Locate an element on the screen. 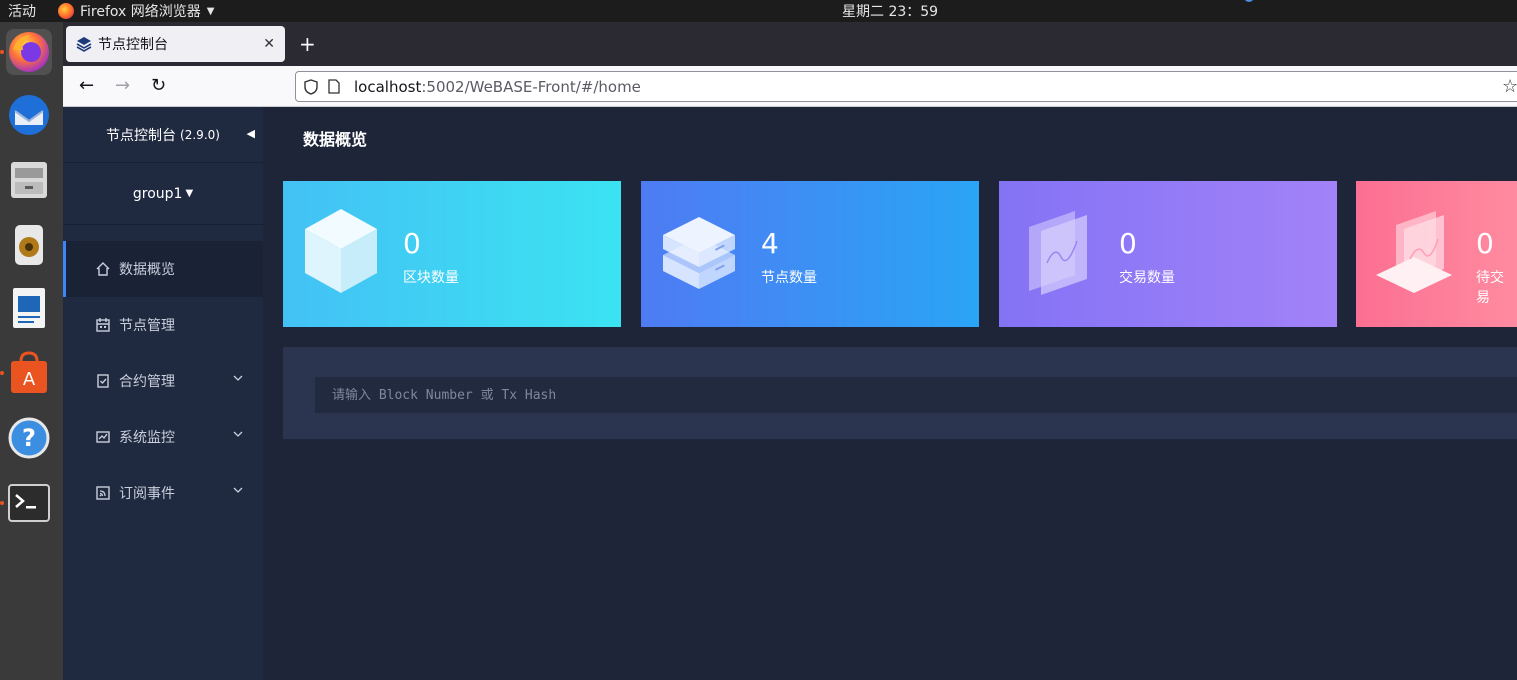 The image size is (1517, 680). stat-label: 节点数量 is located at coordinates (789, 278).